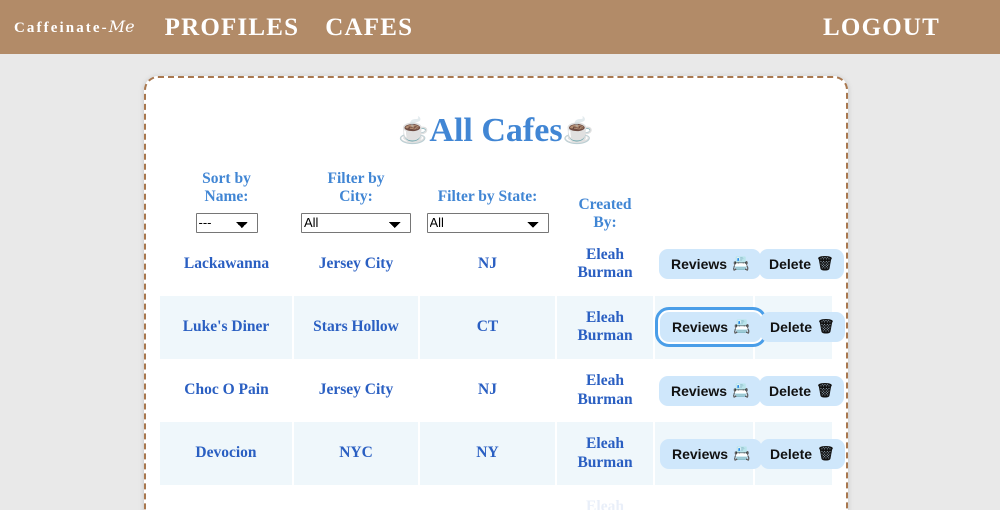 This screenshot has height=510, width=1000. I want to click on header-filter-by-city: Filter by City: All, so click(356, 199).